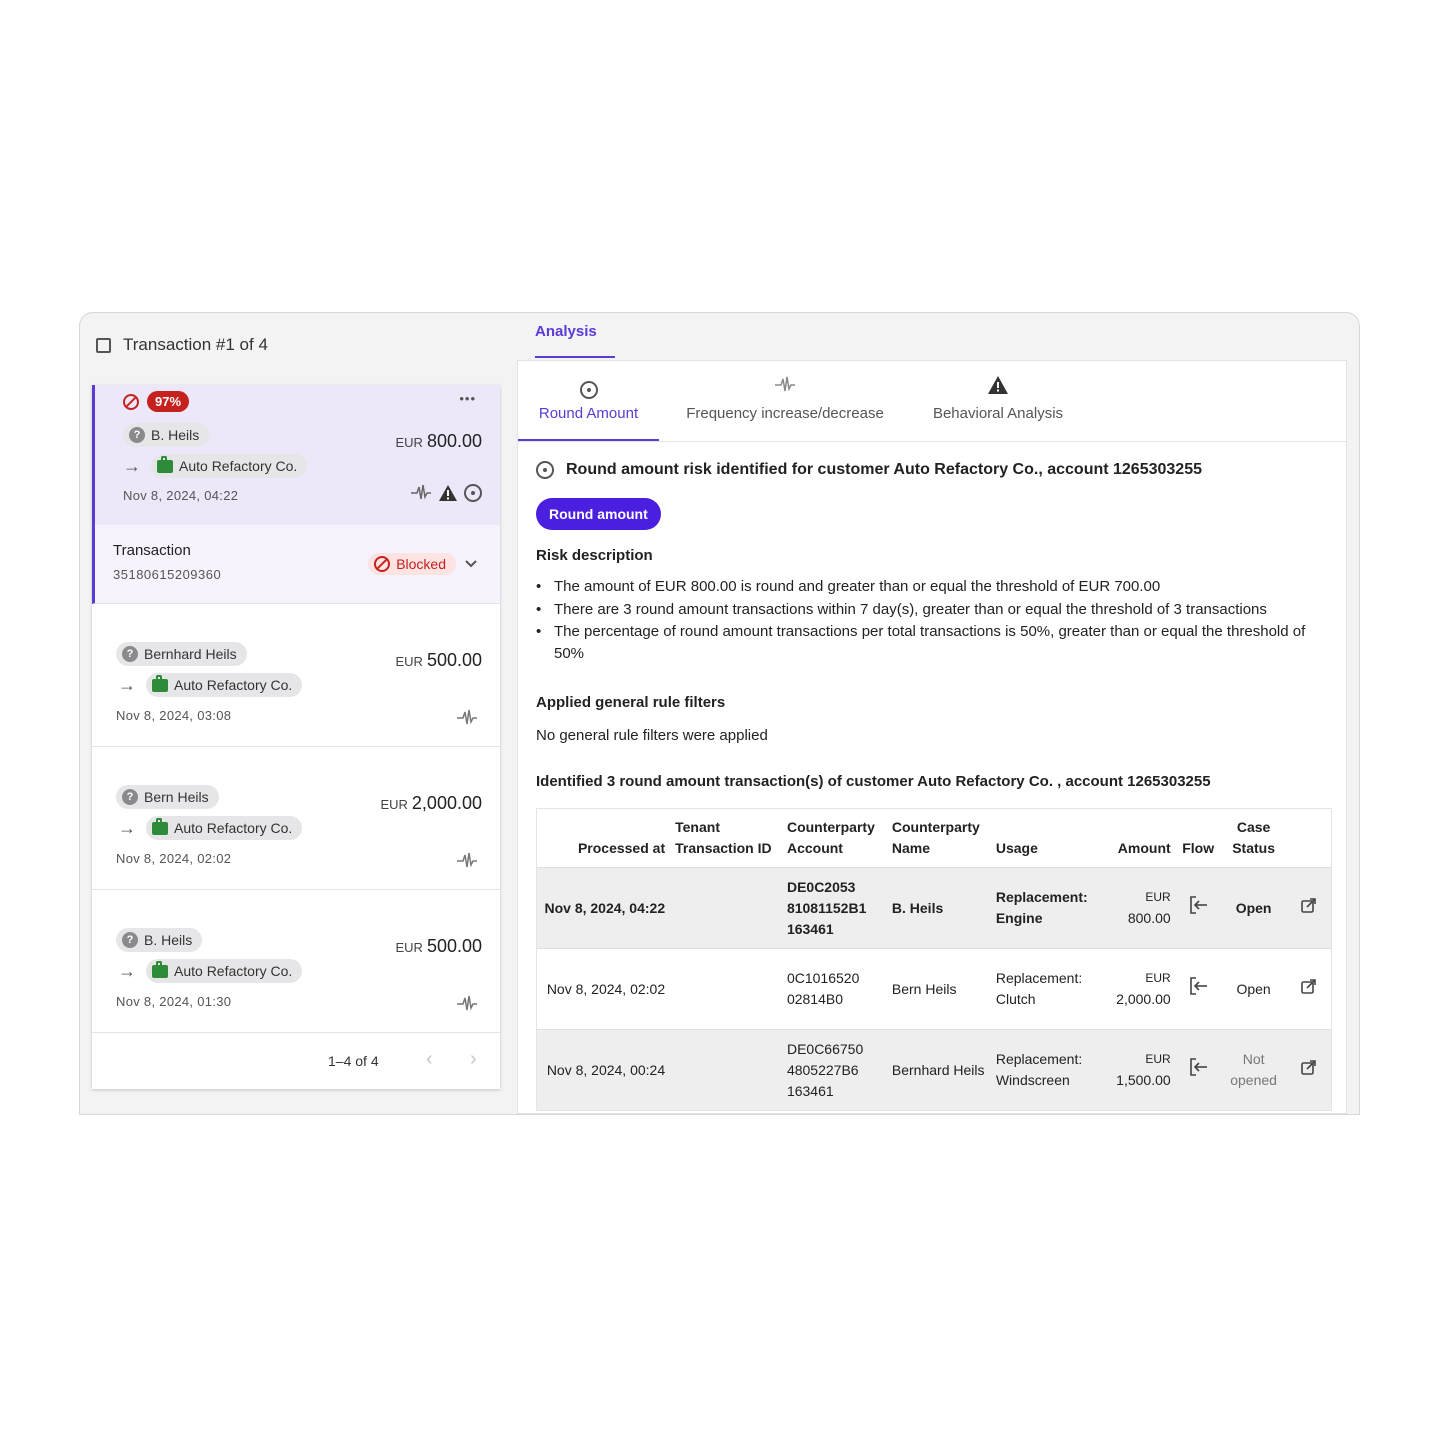 Image resolution: width=1440 pixels, height=1440 pixels. Describe the element at coordinates (1253, 838) in the screenshot. I see `col-case-status: Case Status` at that location.